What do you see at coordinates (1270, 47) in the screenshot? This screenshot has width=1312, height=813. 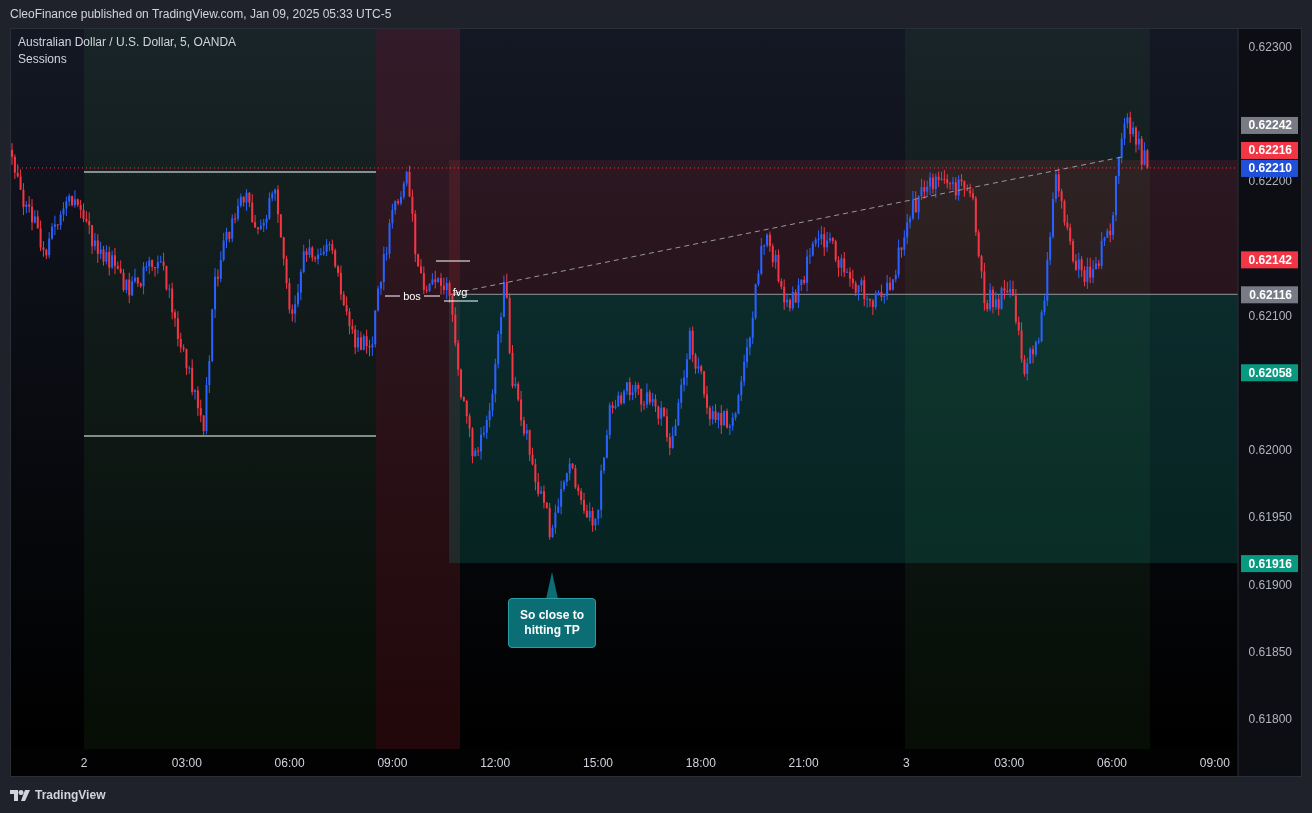 I see `price-tick: 0.62300` at bounding box center [1270, 47].